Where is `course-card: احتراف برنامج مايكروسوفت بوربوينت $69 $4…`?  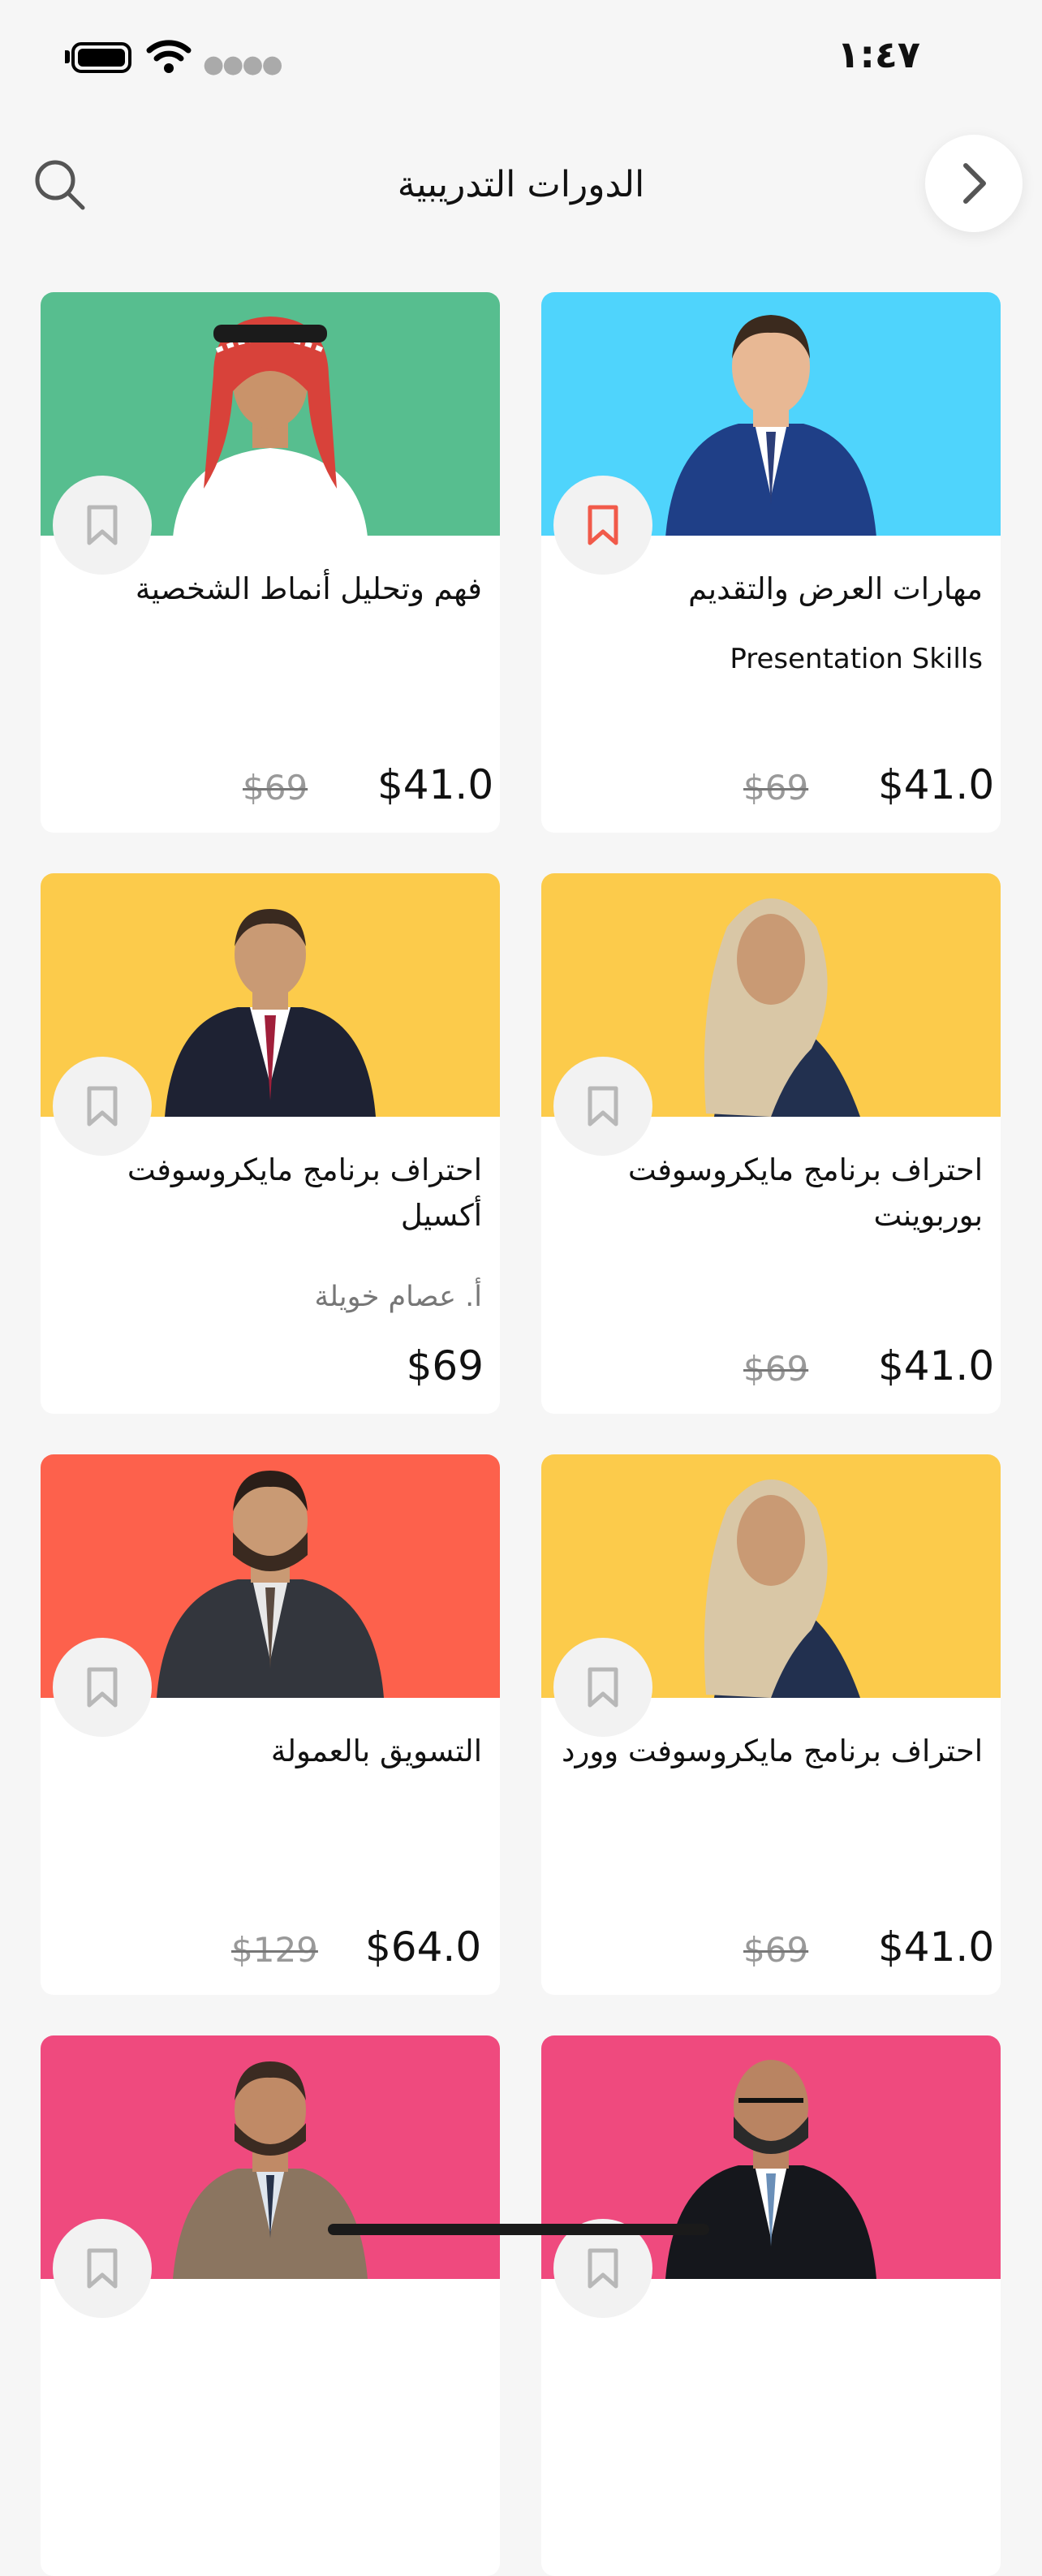 course-card: احتراف برنامج مايكروسوفت بوربوينت $69 $4… is located at coordinates (771, 1143).